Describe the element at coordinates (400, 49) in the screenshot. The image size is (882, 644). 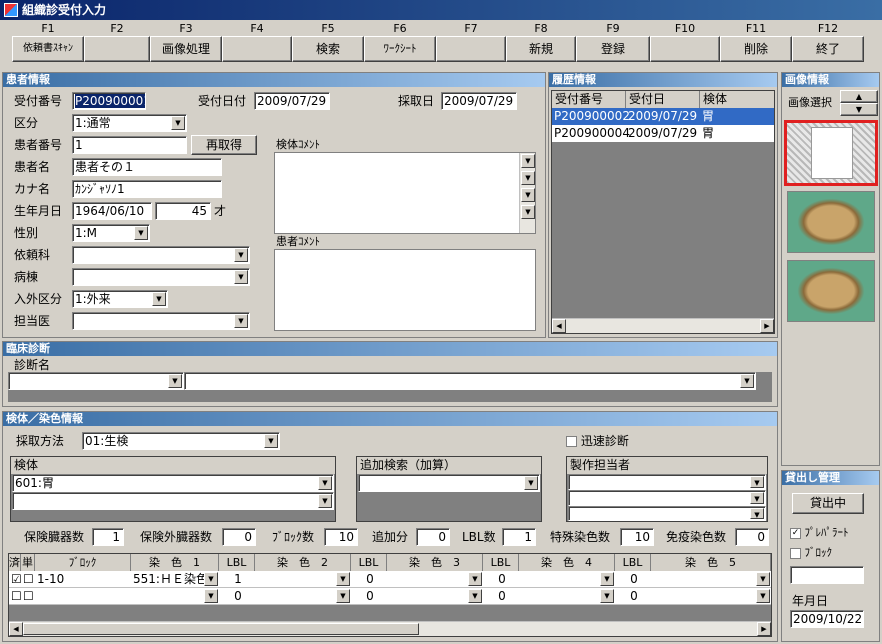
I see `fkey-button-f6: ﾜｰｸｼｰﾄ` at that location.